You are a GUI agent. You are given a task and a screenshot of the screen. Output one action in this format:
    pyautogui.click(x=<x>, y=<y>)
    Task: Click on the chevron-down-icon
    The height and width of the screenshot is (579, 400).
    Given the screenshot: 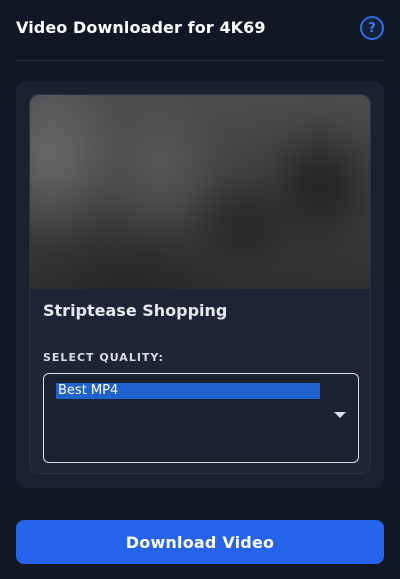 What is the action you would take?
    pyautogui.click(x=340, y=415)
    